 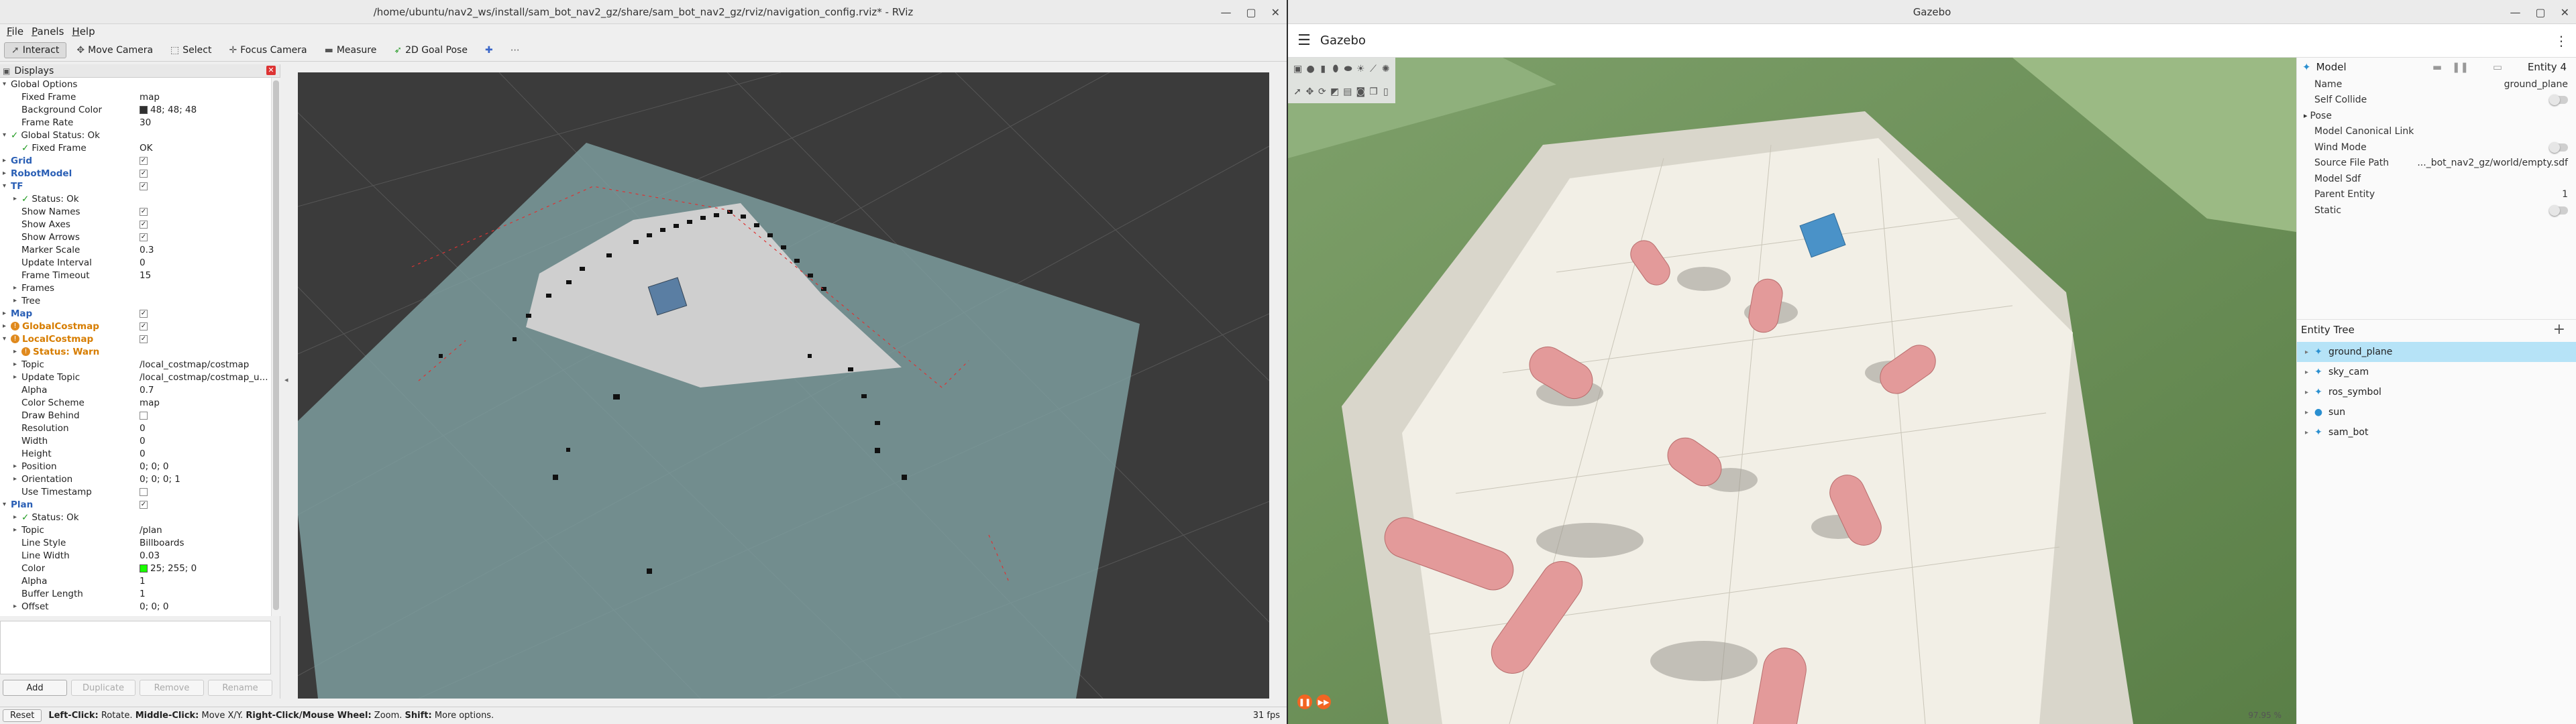 I want to click on tool-interact: ➚ Interact, so click(x=35, y=50).